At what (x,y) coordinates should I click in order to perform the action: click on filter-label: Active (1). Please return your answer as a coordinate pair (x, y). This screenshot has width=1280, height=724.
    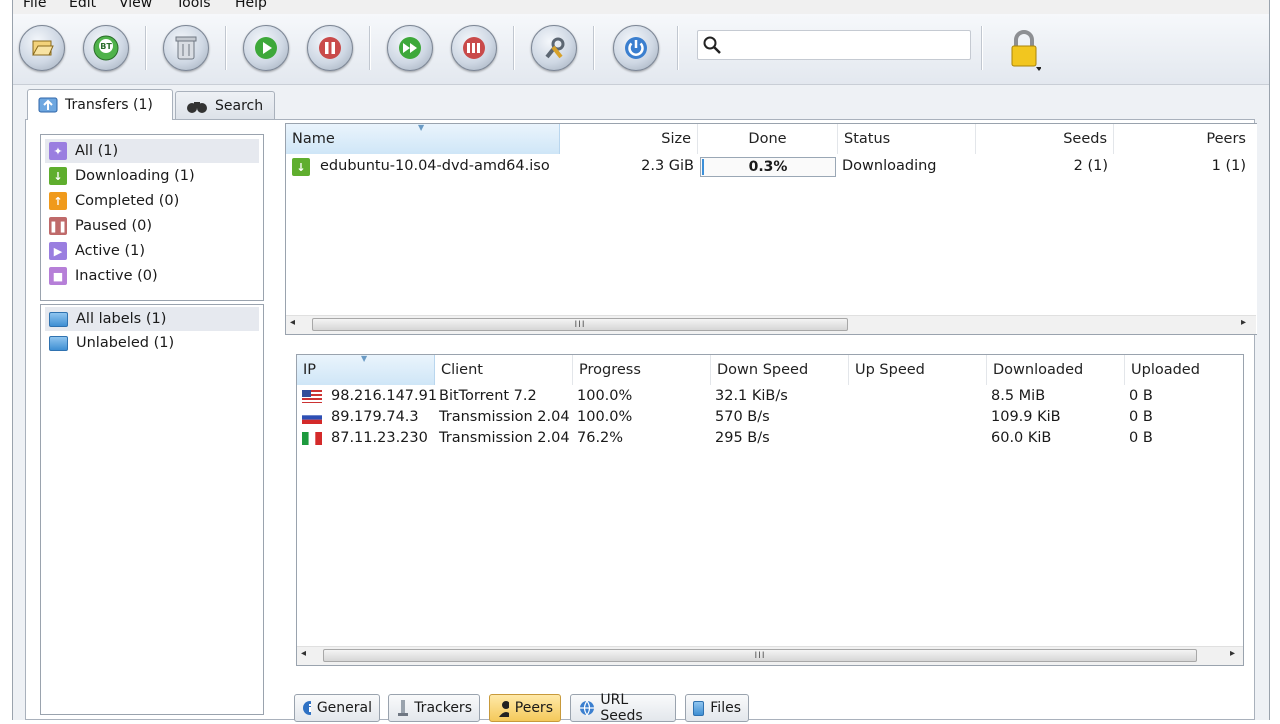
    Looking at the image, I should click on (110, 251).